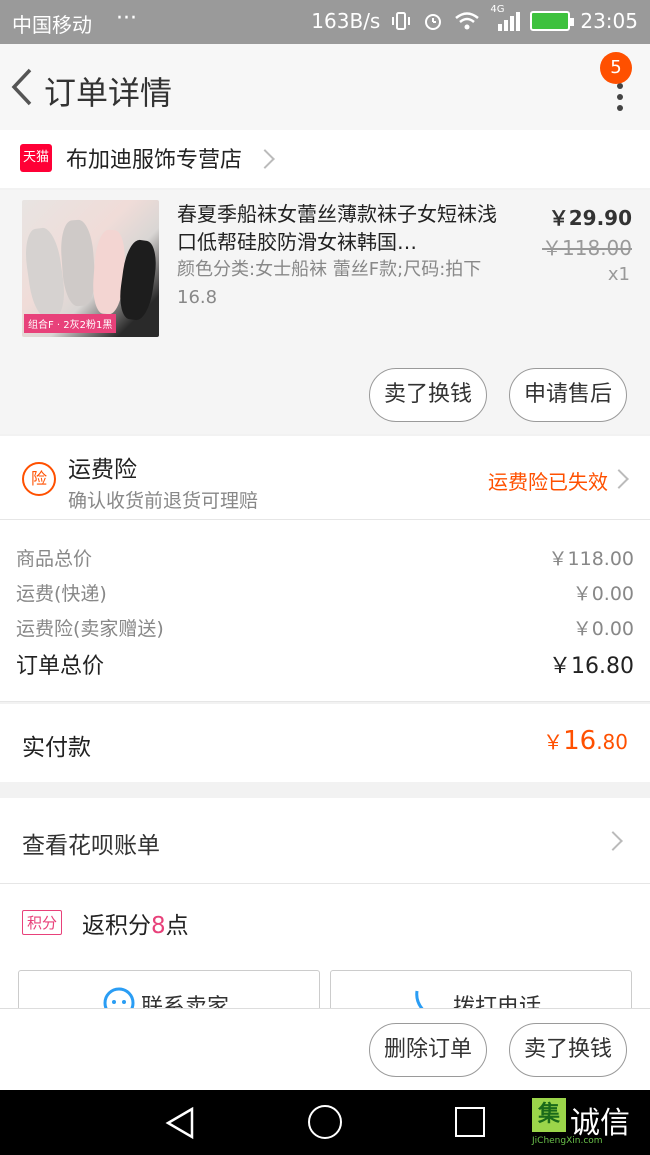 This screenshot has width=650, height=1155. What do you see at coordinates (23, 87) in the screenshot?
I see `back-arrow-icon` at bounding box center [23, 87].